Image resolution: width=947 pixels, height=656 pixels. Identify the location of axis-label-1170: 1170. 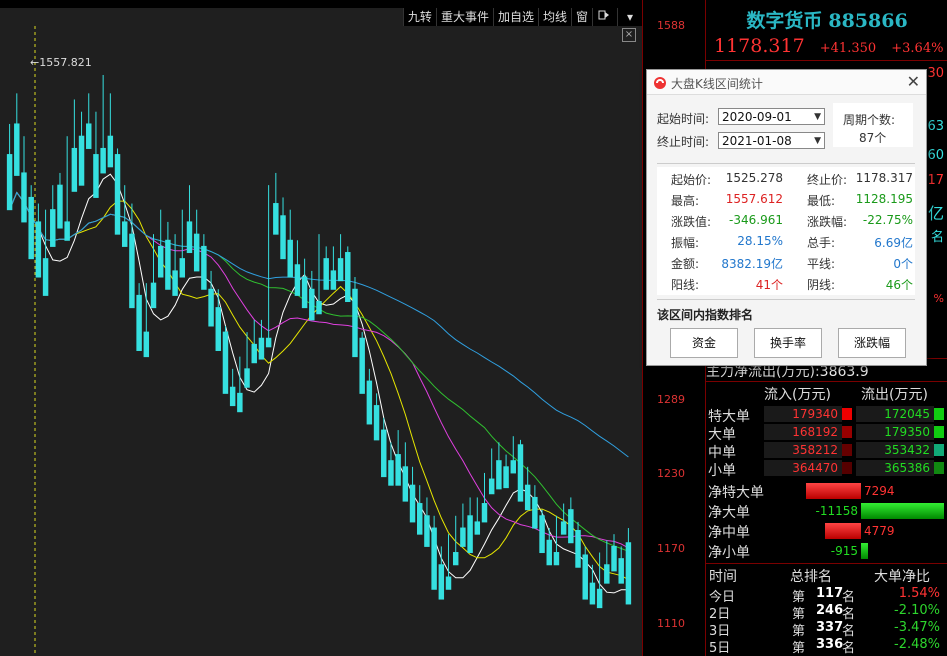
(671, 548).